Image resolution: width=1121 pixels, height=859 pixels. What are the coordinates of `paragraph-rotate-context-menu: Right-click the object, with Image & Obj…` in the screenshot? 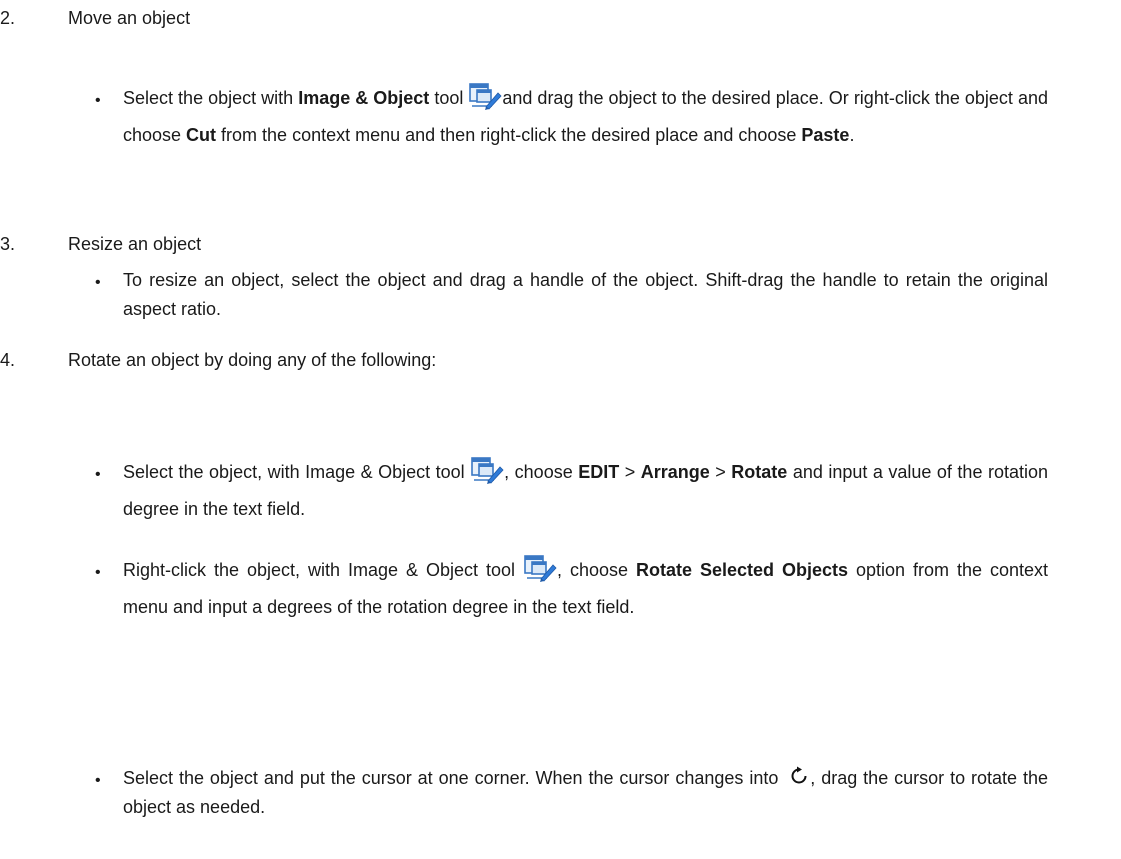 It's located at (585, 589).